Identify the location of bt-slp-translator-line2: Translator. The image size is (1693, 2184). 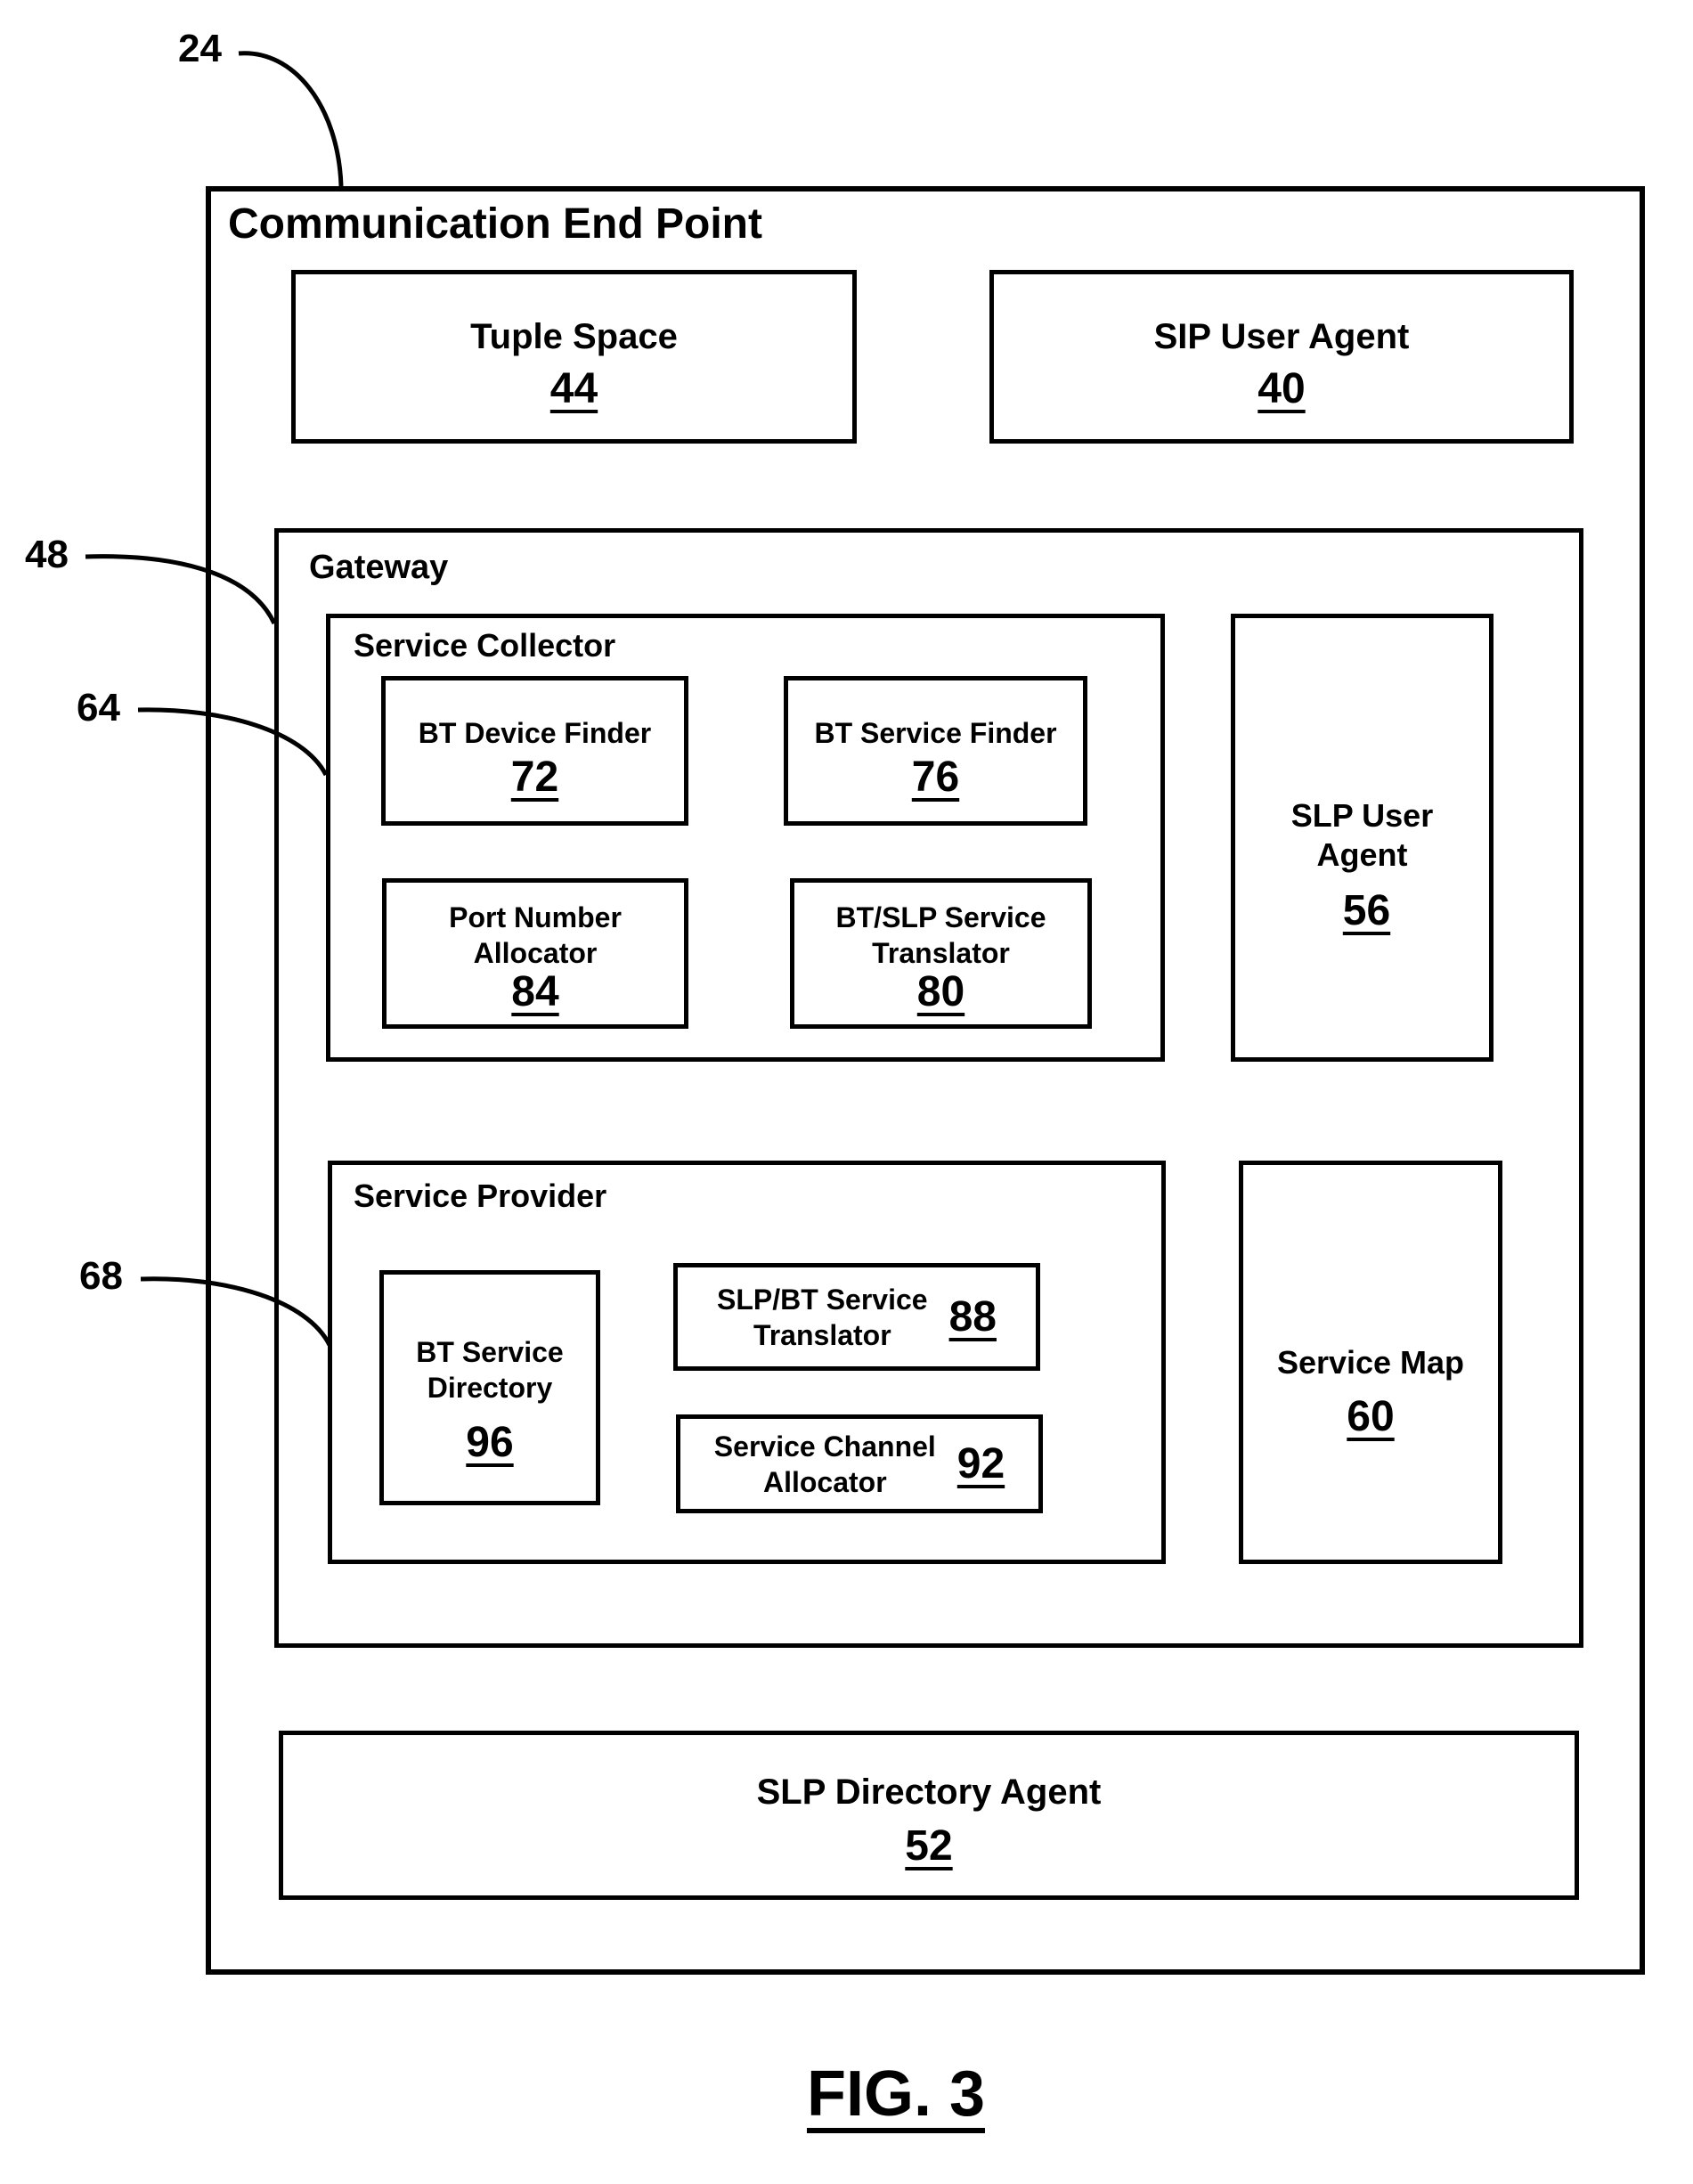
(941, 953).